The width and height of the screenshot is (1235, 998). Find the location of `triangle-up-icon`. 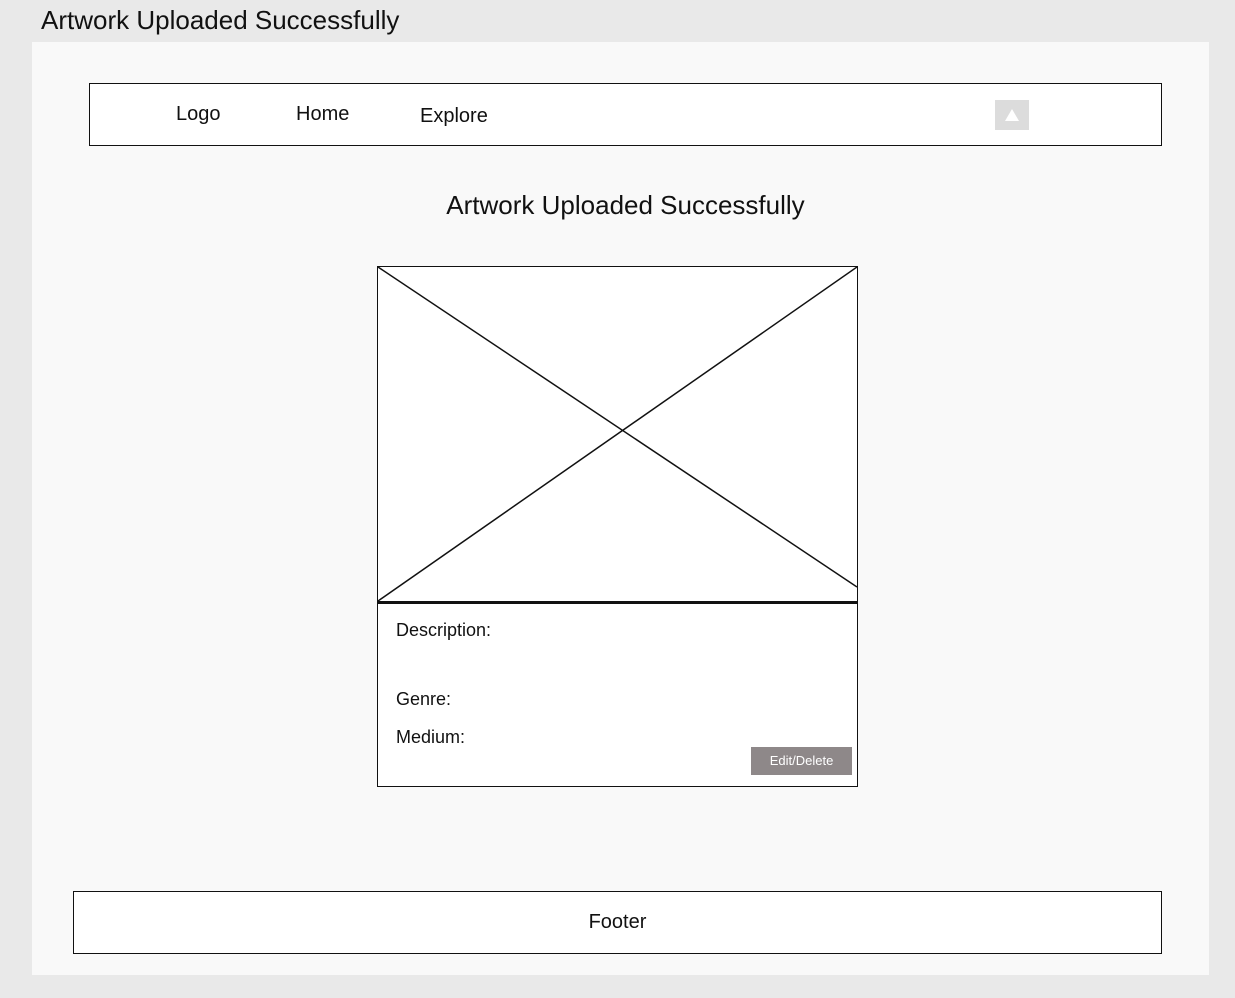

triangle-up-icon is located at coordinates (1012, 115).